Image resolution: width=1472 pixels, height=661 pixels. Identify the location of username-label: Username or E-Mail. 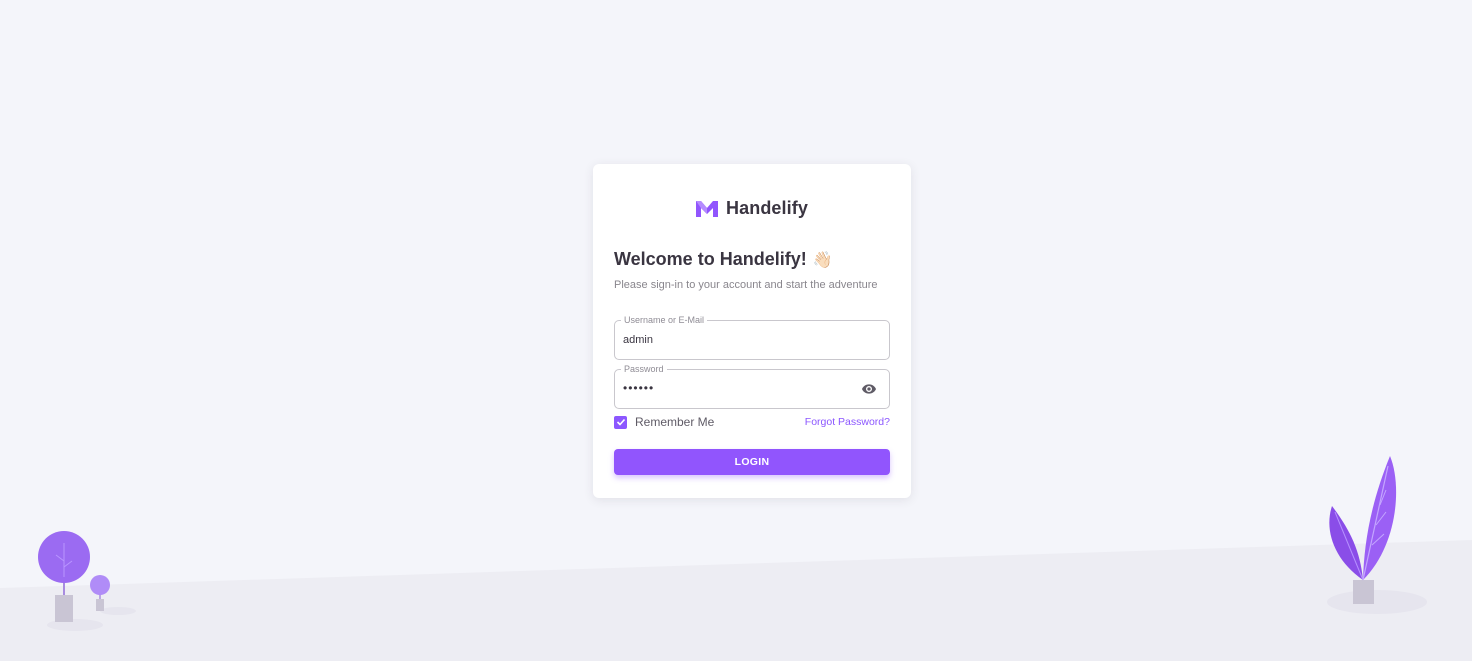
(664, 320).